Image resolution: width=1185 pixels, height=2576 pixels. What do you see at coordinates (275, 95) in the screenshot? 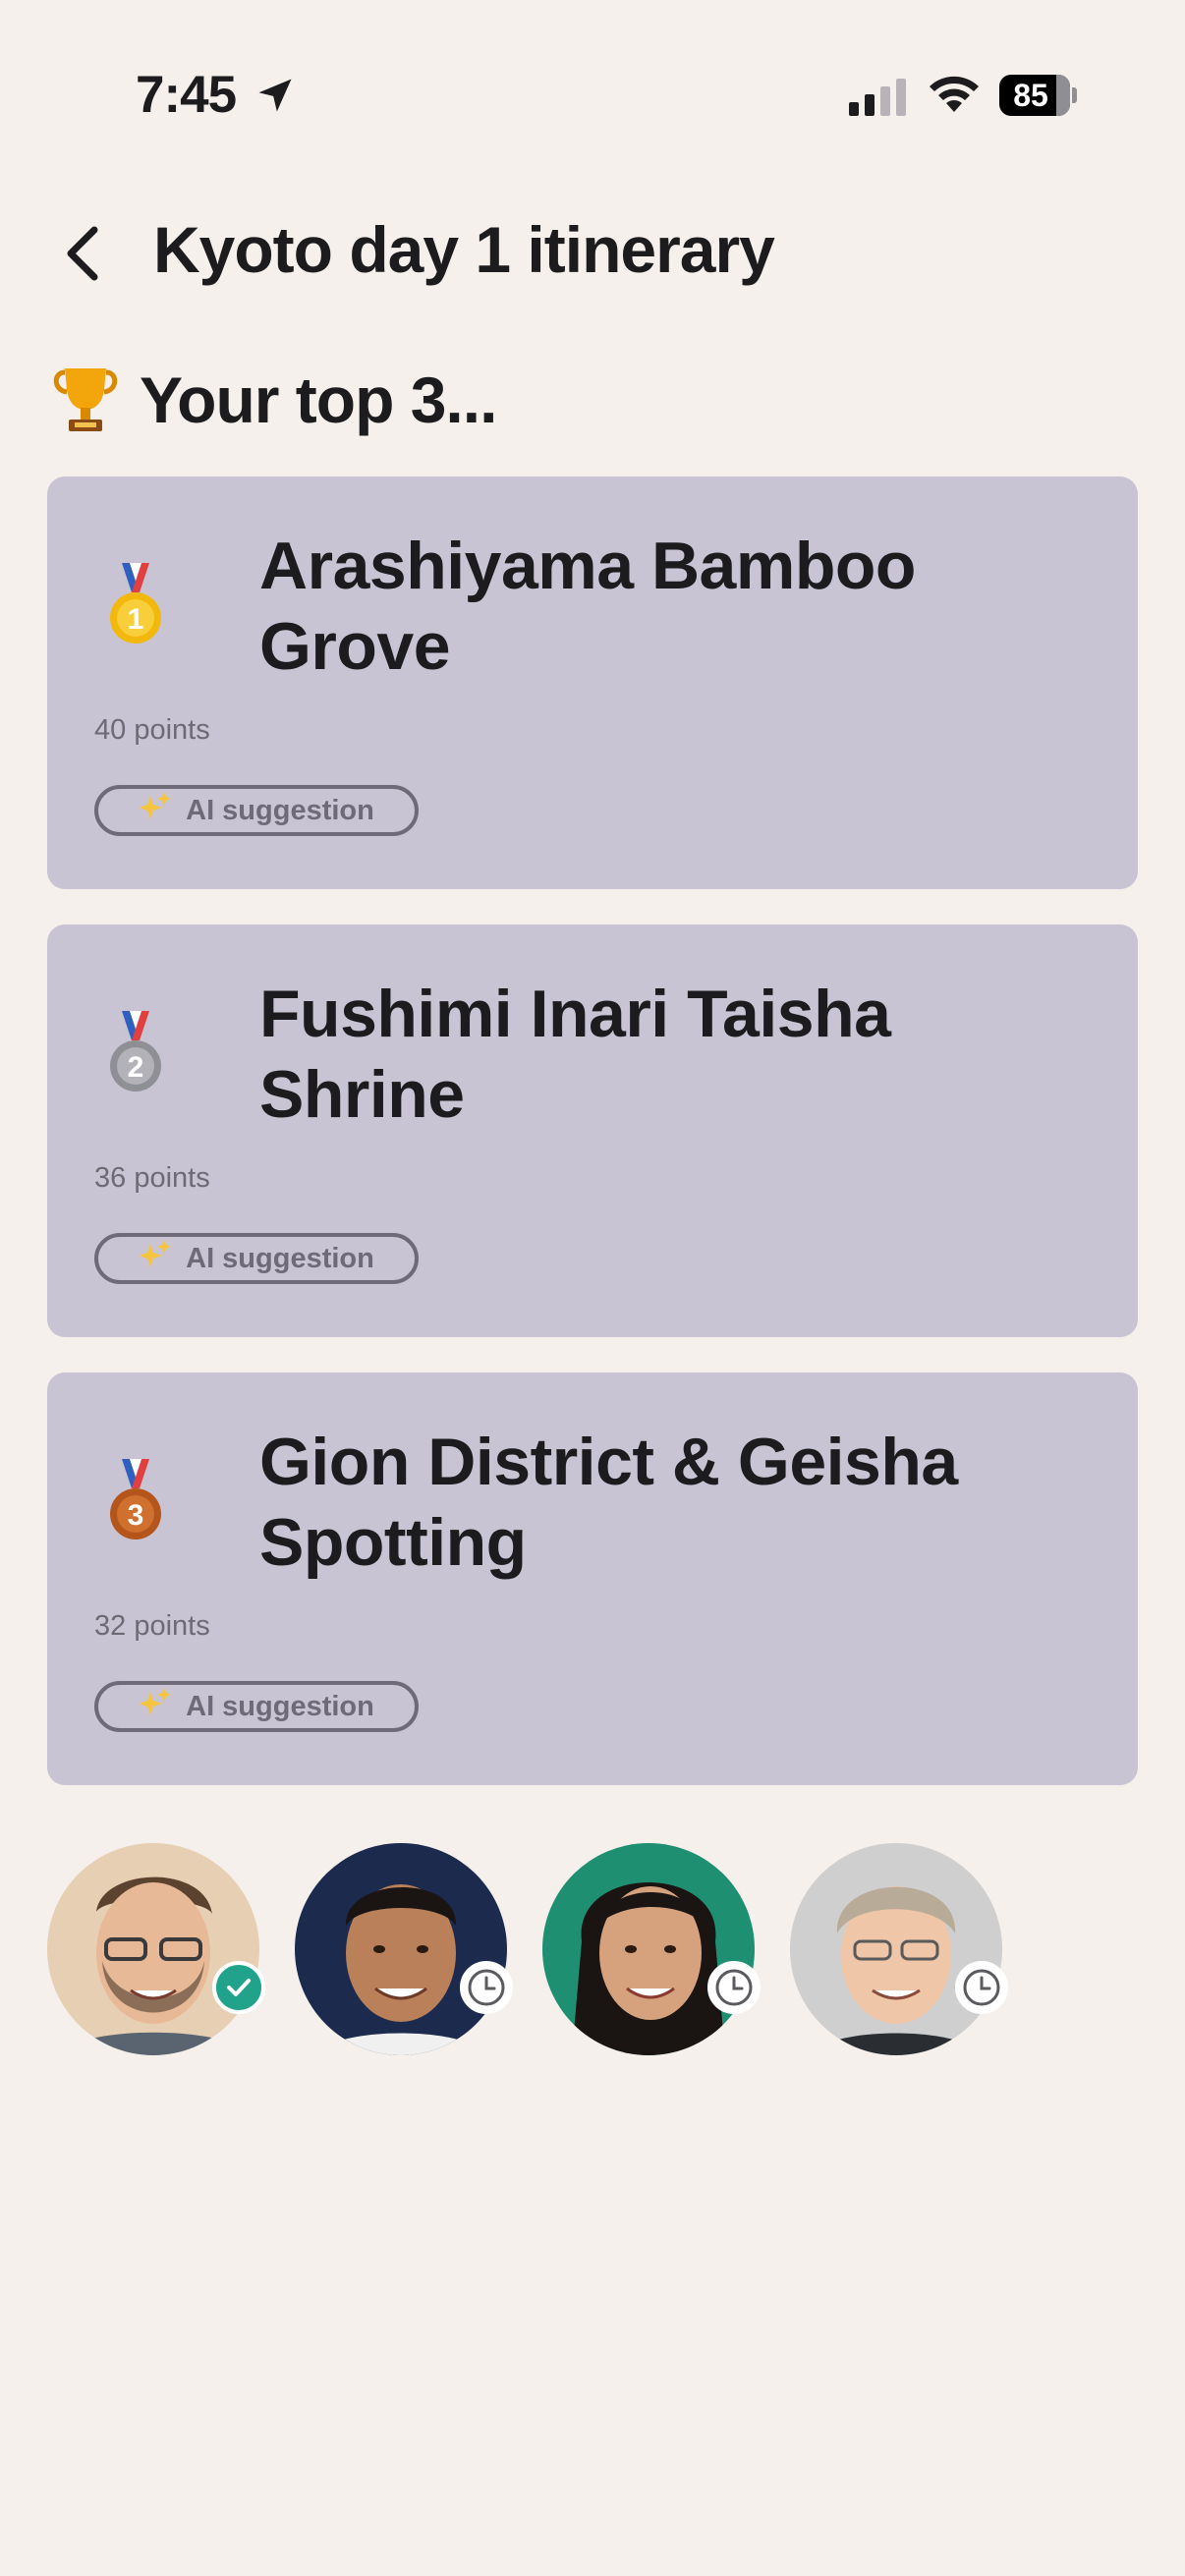
I see `location-arrow-icon` at bounding box center [275, 95].